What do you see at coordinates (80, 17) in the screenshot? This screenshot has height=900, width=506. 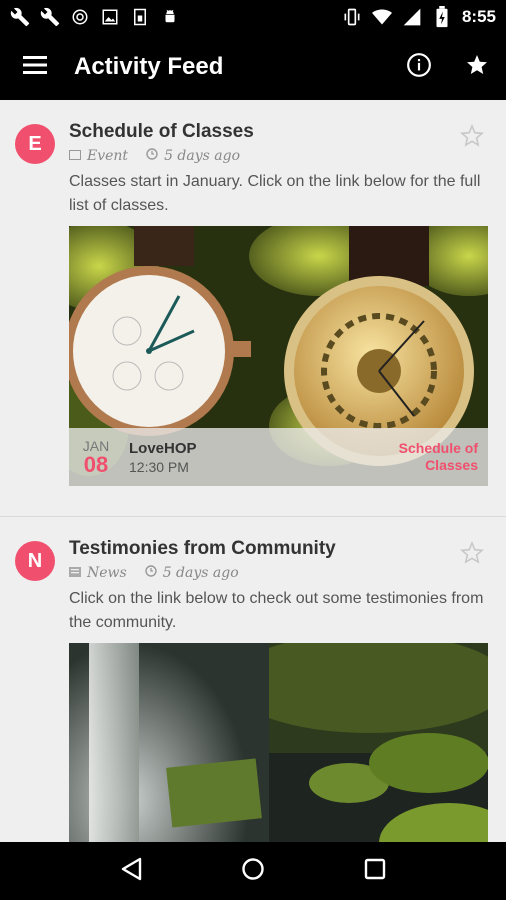 I see `copyright-icon` at bounding box center [80, 17].